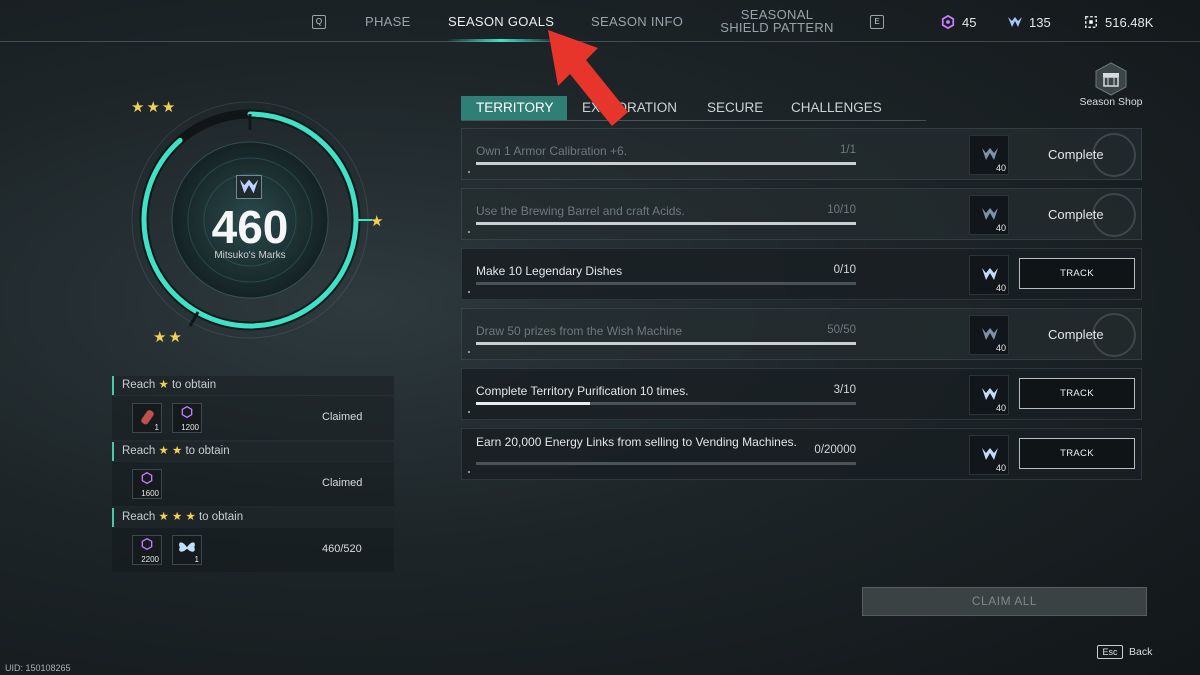 Image resolution: width=1200 pixels, height=675 pixels. What do you see at coordinates (777, 27) in the screenshot?
I see `tab-seasonal-line2: SHIELD PATTERN` at bounding box center [777, 27].